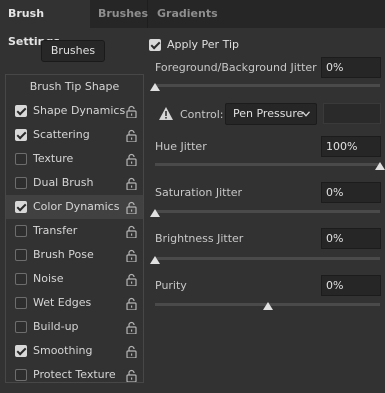 The height and width of the screenshot is (393, 385). I want to click on brush-option-row: Shape Dynamics, so click(74, 111).